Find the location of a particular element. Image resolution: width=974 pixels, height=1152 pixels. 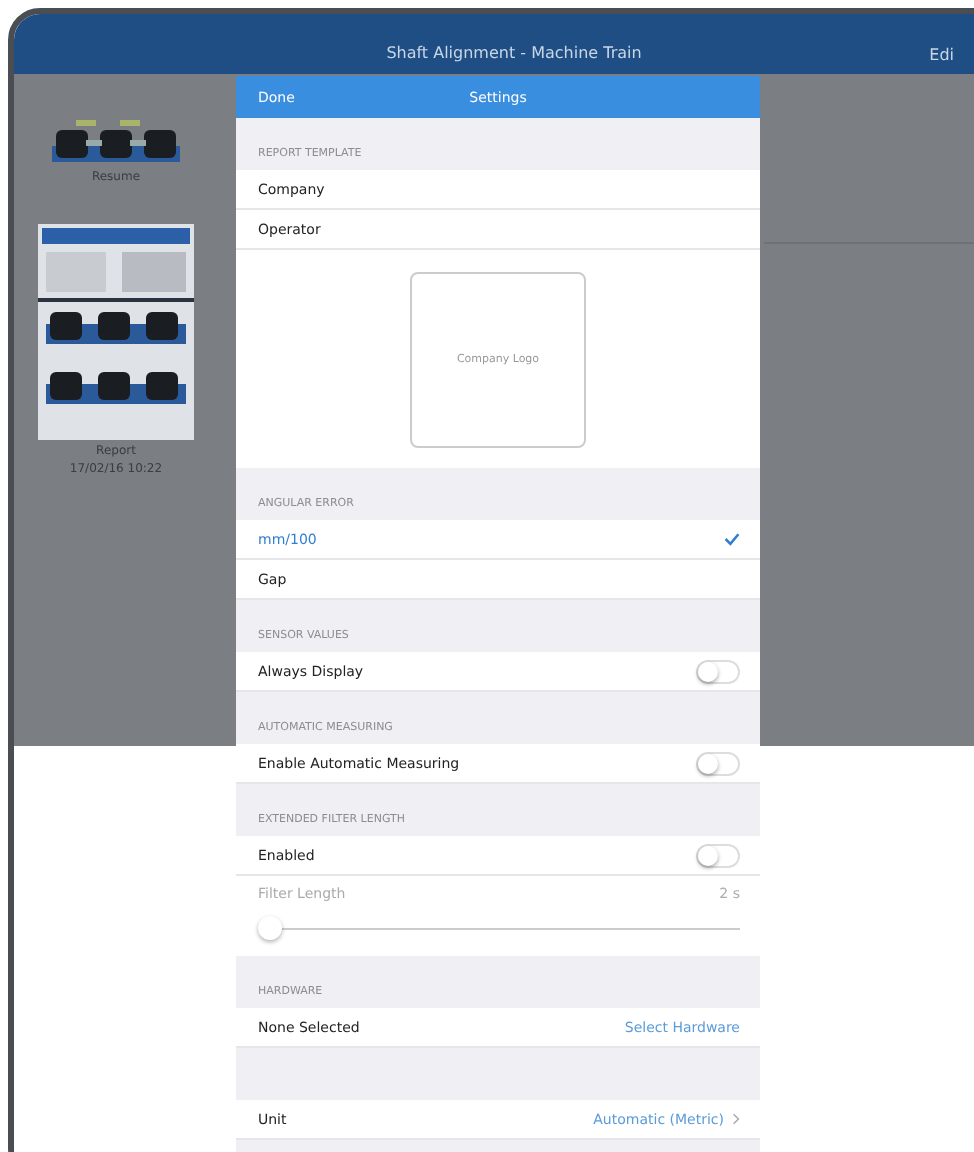

checkmark-icon is located at coordinates (732, 539).